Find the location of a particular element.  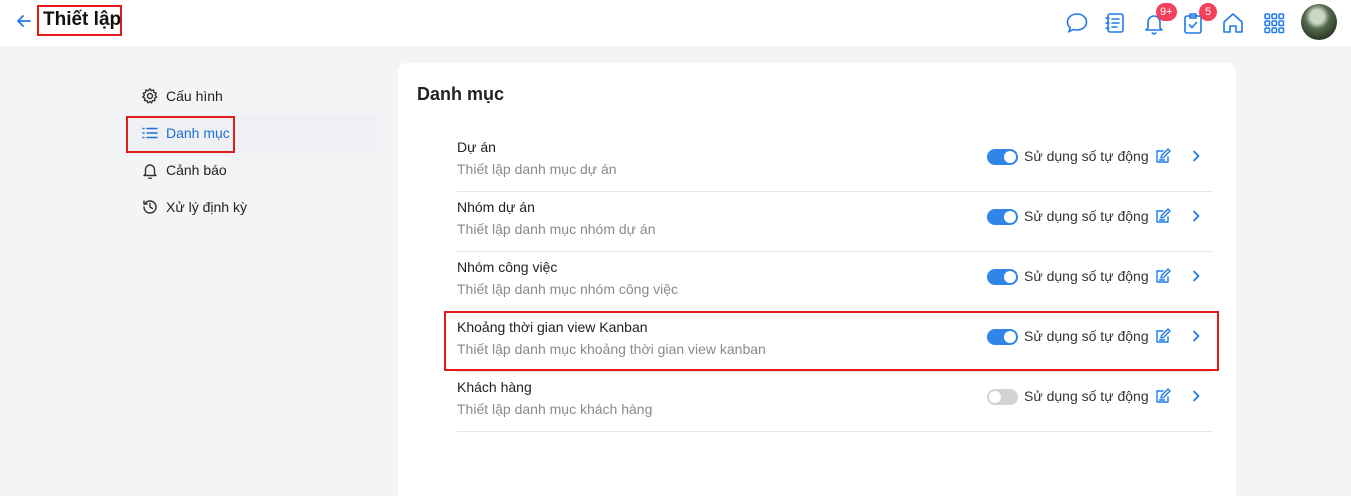

chat-icon is located at coordinates (1077, 23).